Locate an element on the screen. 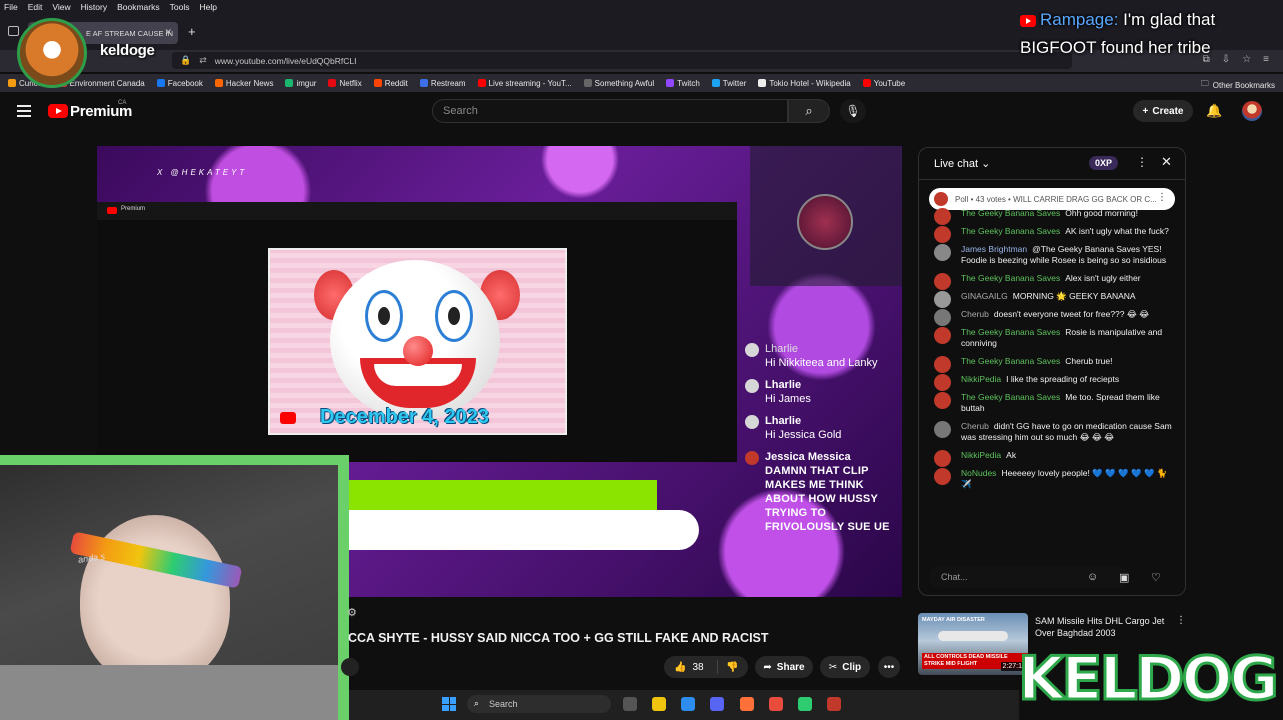 The image size is (1283, 720). create-button: + Create is located at coordinates (1163, 111).